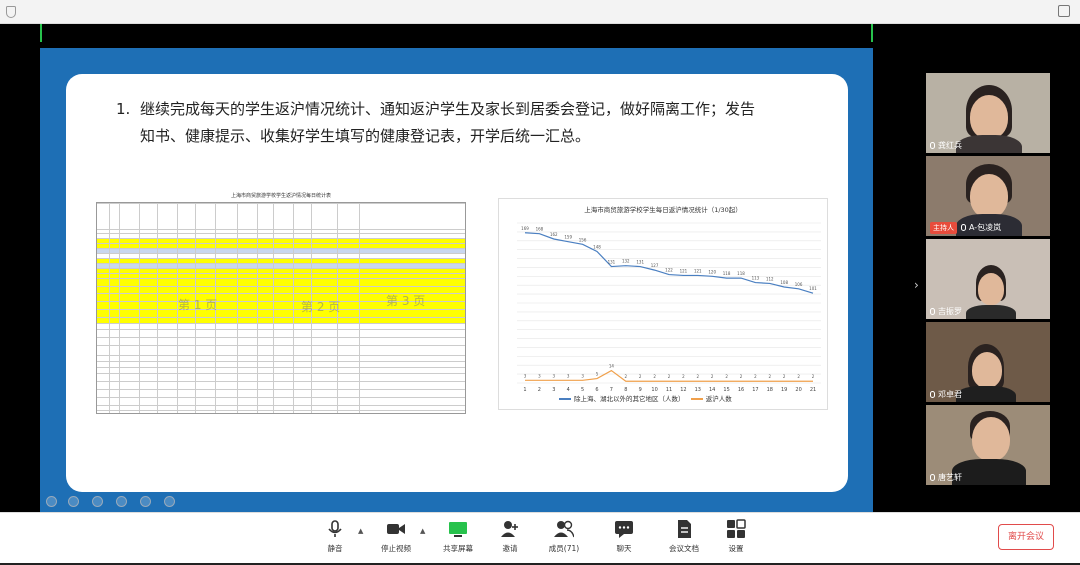  I want to click on data-label: 5, so click(597, 374).